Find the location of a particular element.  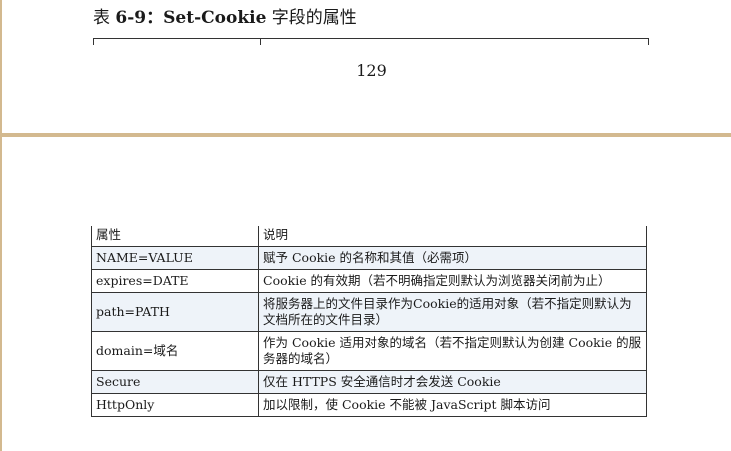

table-row: NAME=VALUE 赋予 Cookie 的名称和其值（必需项） is located at coordinates (369, 258).